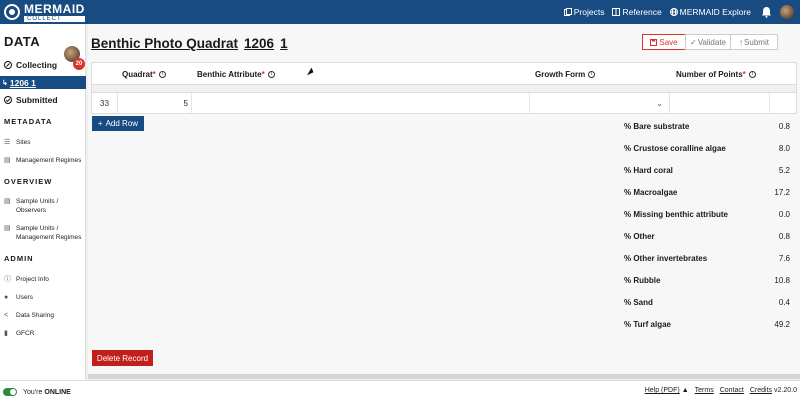  I want to click on add-row-button: + Add Row, so click(118, 123).